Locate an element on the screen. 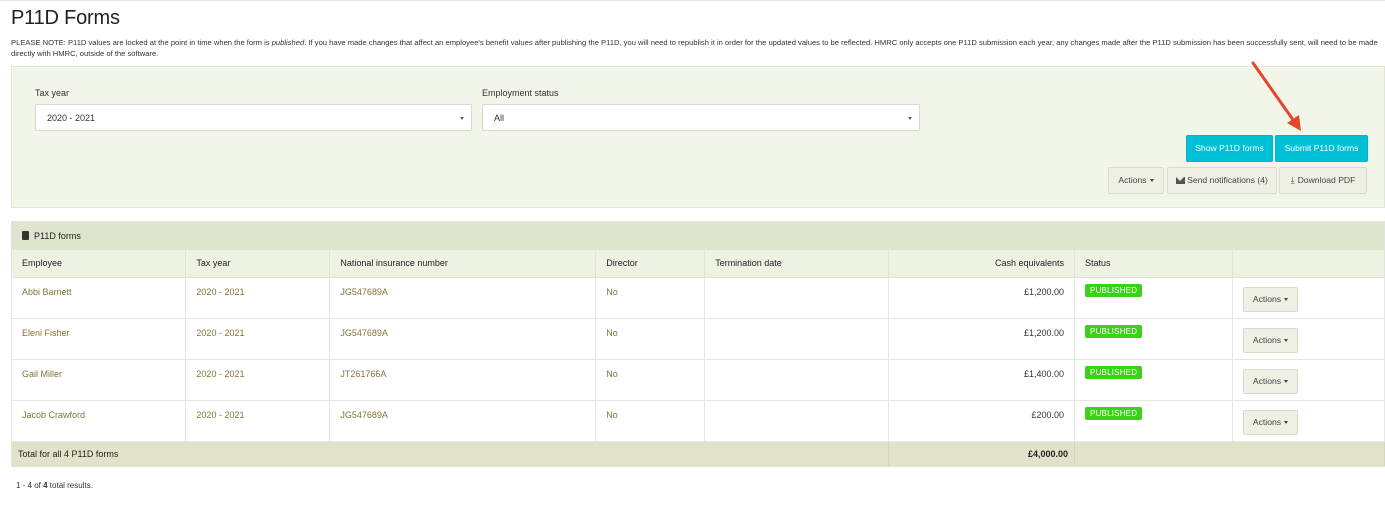  show-p11d-forms-button: Show P11D forms is located at coordinates (1229, 148).